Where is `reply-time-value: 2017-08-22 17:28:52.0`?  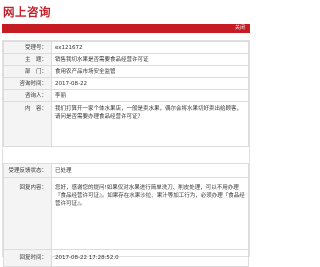 reply-time-value: 2017-08-22 17:28:52.0 is located at coordinates (150, 258).